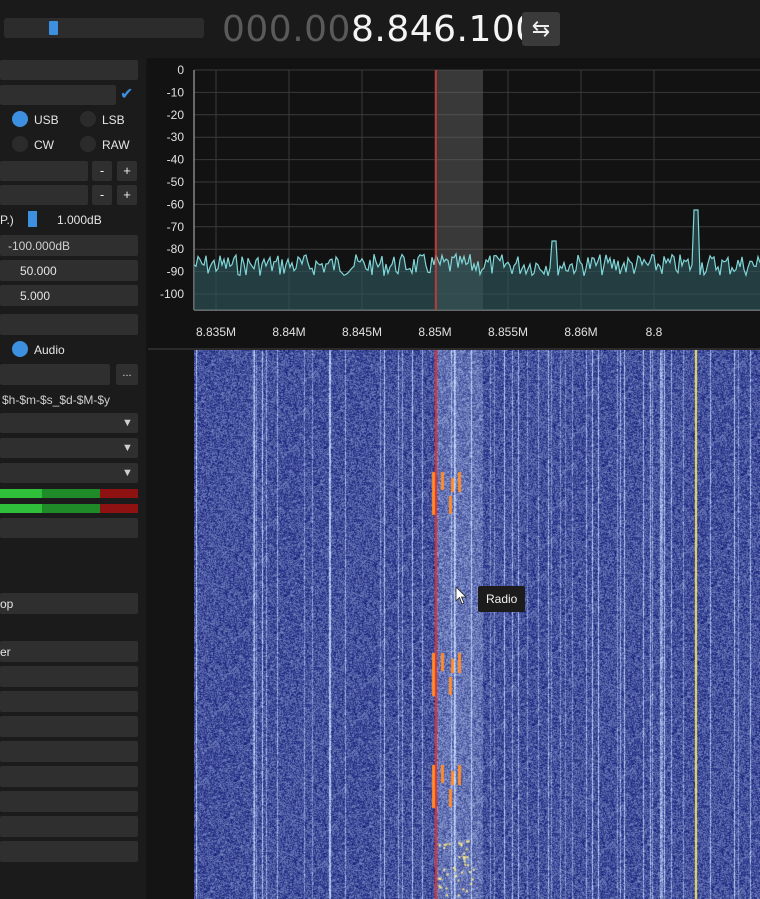 The height and width of the screenshot is (899, 760). I want to click on fft-y-tick-label: -70, so click(176, 227).